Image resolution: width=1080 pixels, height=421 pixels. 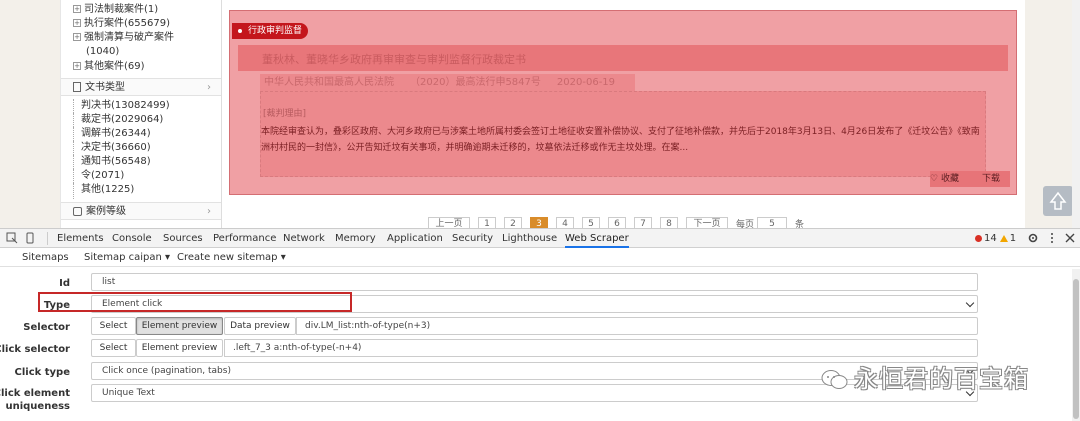 I want to click on tab-elements: Elements, so click(x=80, y=238).